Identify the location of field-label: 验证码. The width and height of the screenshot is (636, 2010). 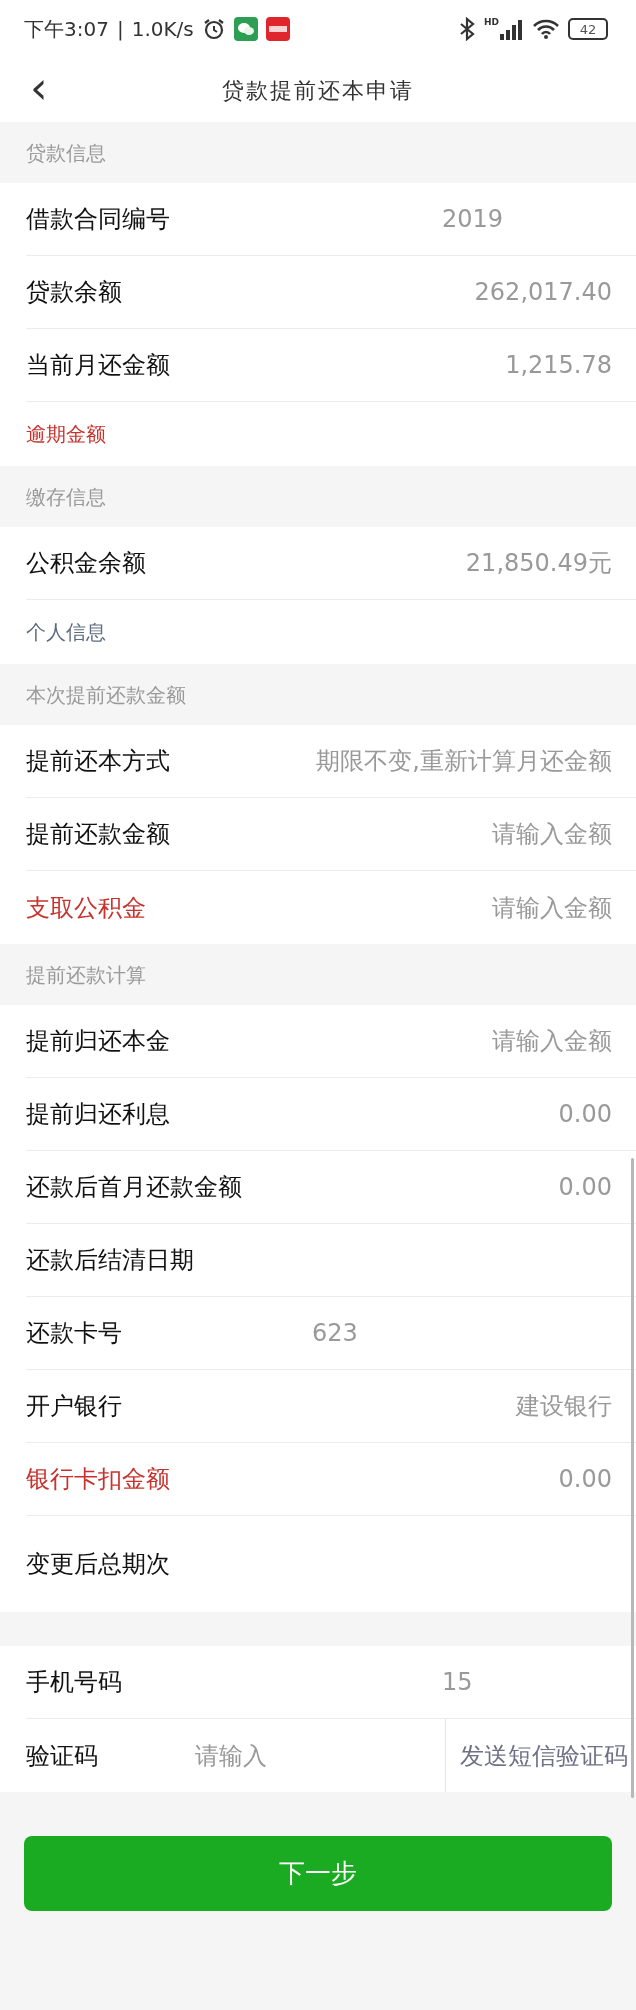
(62, 1756).